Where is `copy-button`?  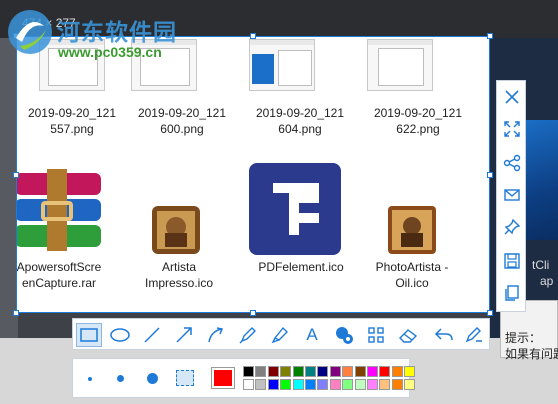 copy-button is located at coordinates (512, 293).